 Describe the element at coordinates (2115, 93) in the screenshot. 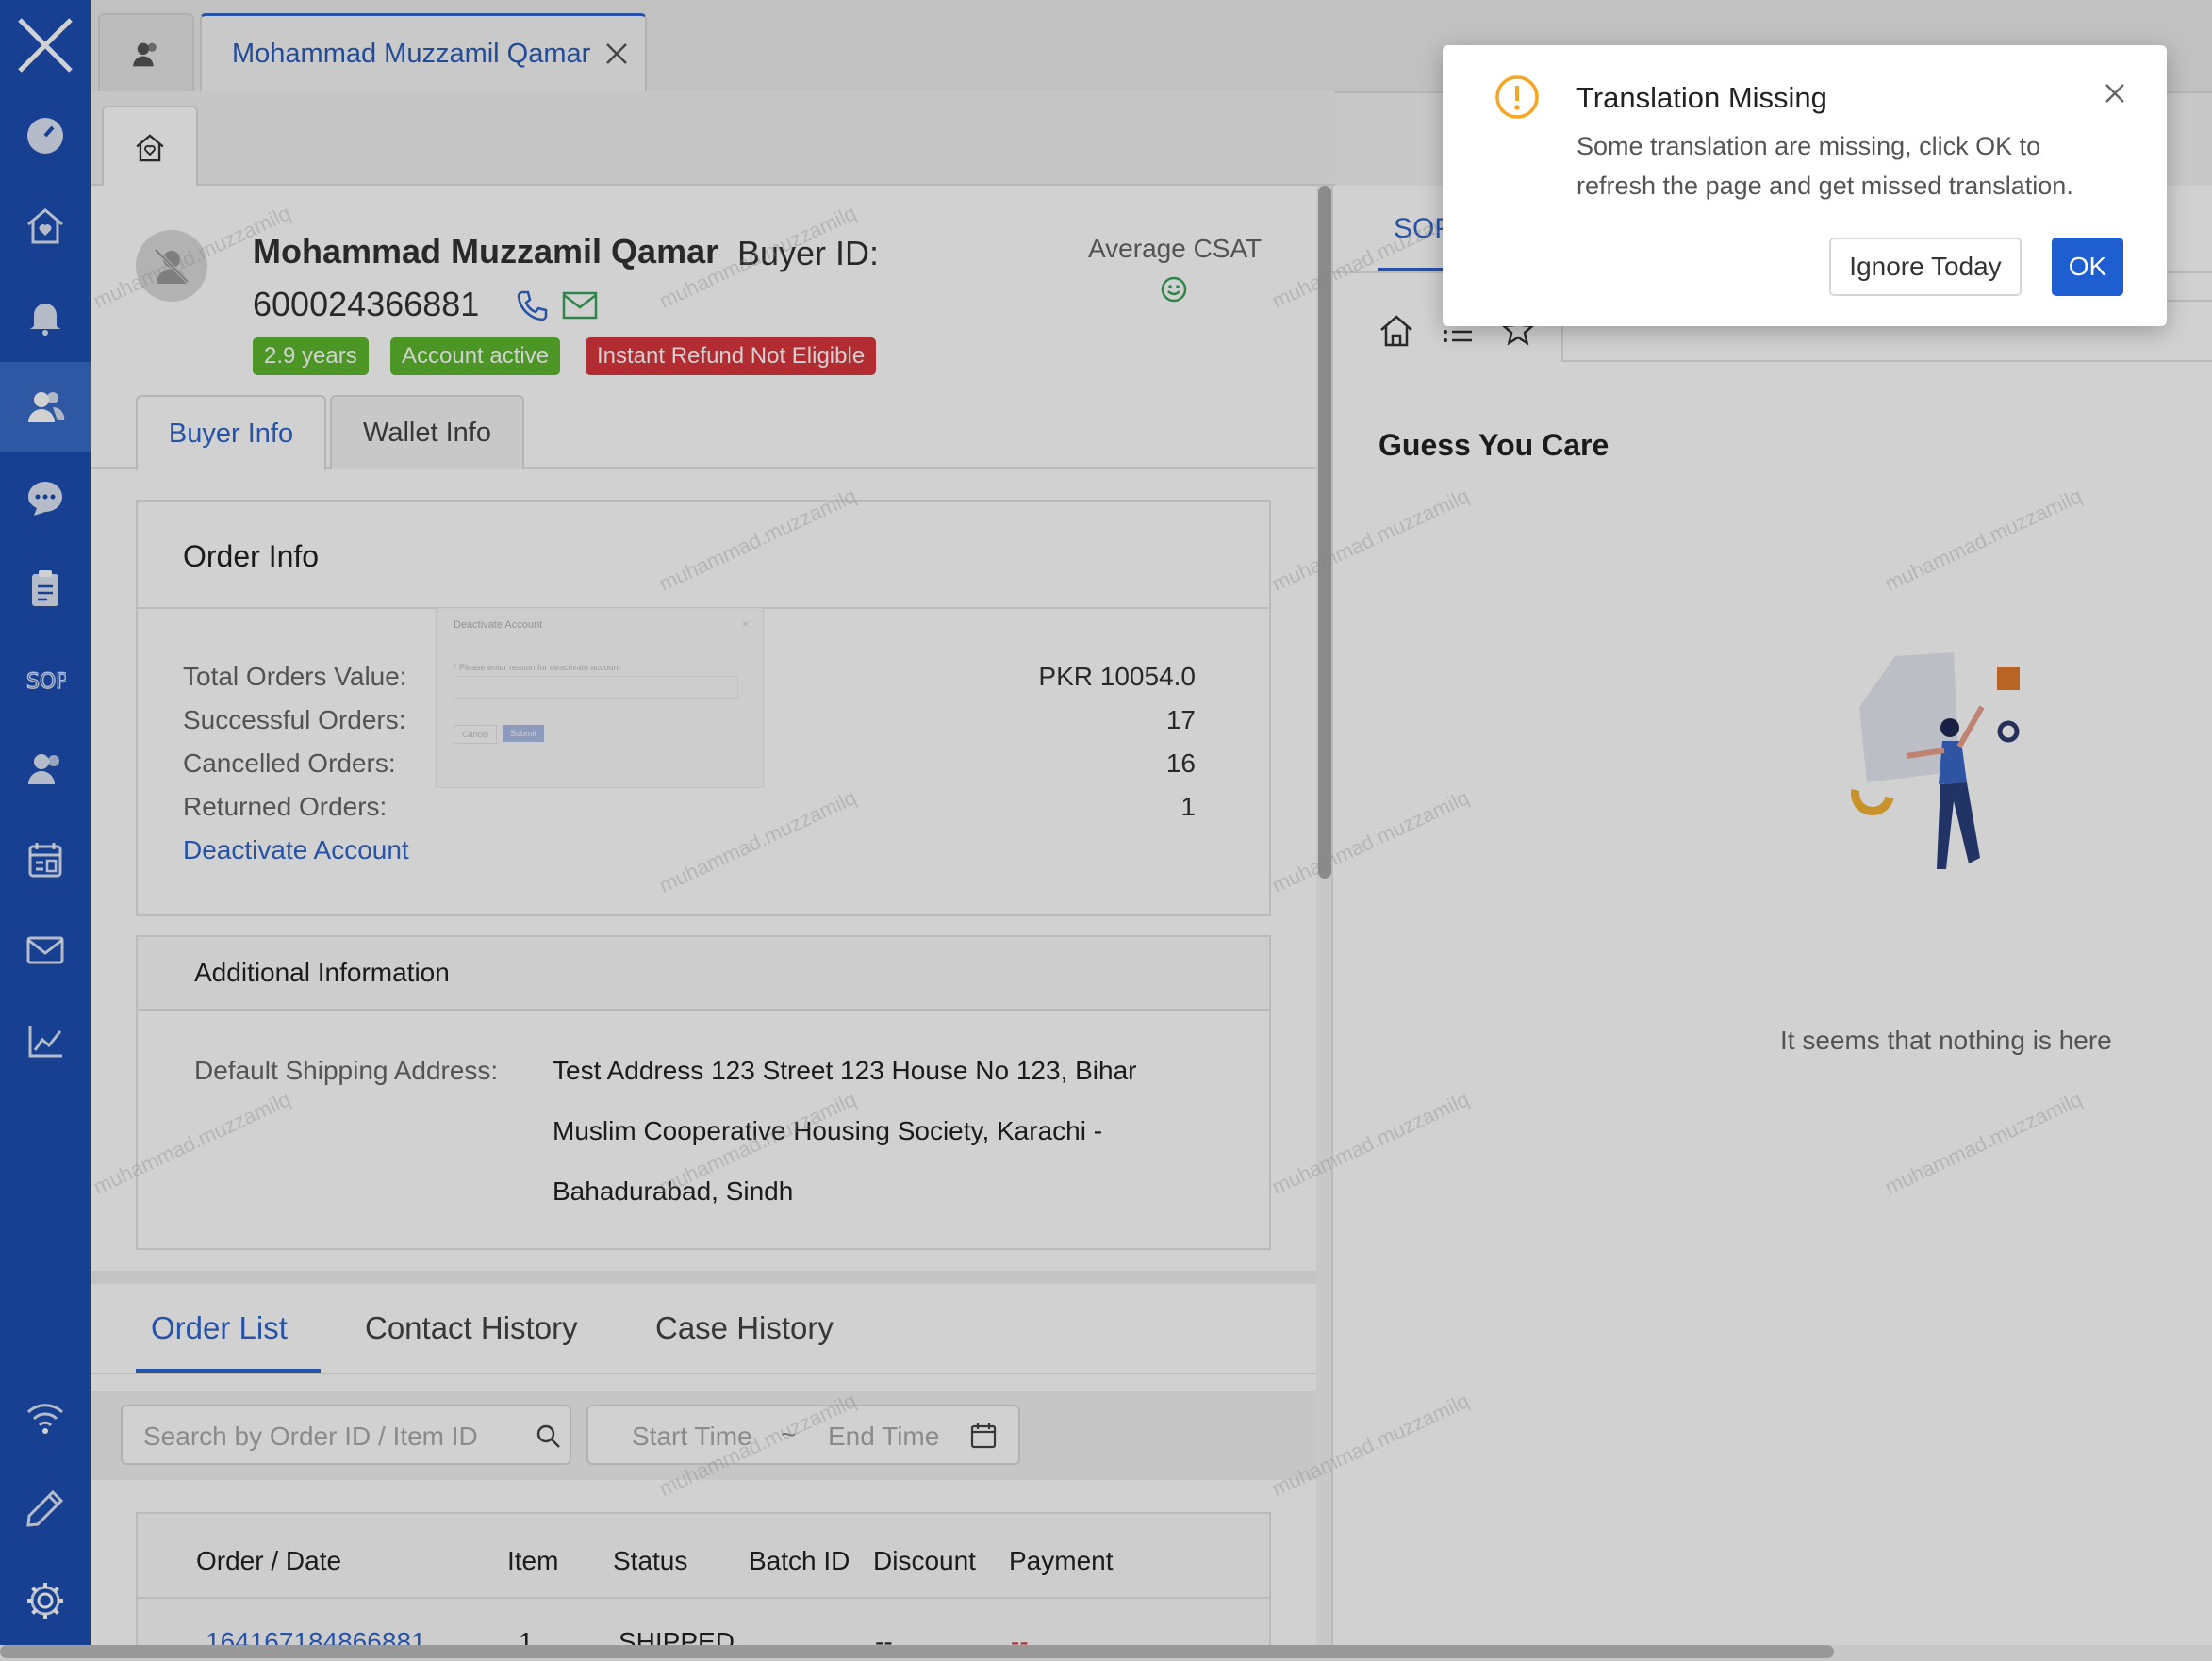

I see `close-icon` at that location.